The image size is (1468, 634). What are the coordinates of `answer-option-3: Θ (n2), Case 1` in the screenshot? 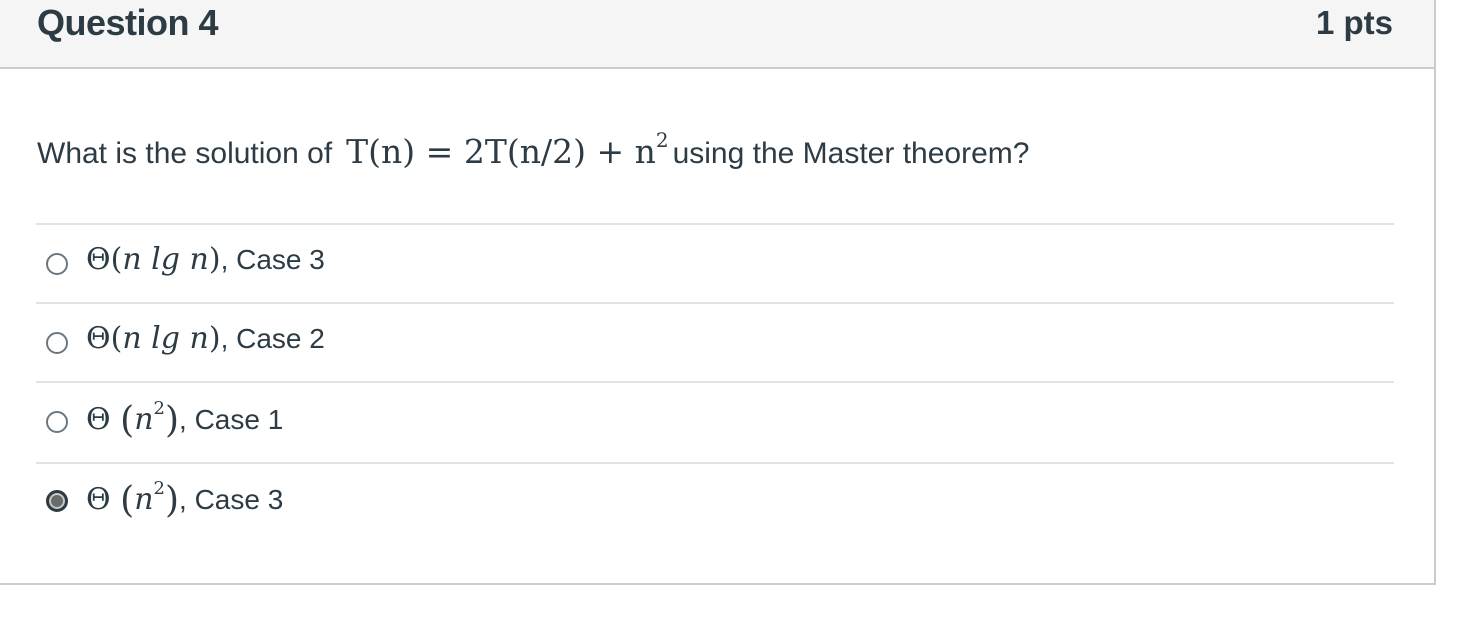 It's located at (715, 421).